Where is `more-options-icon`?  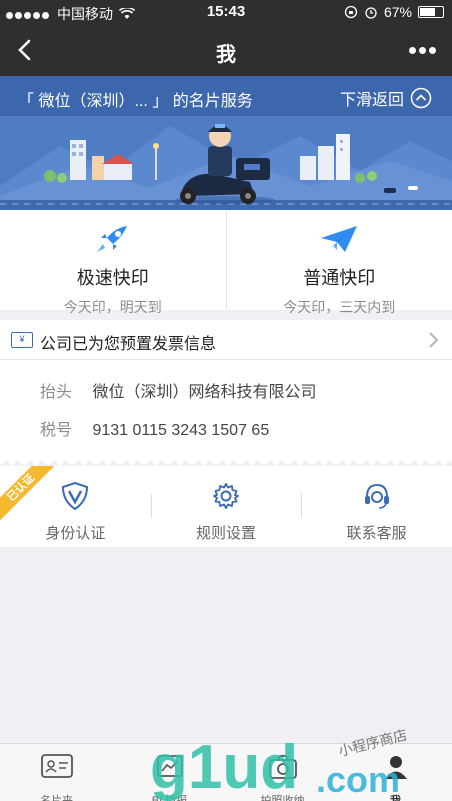 more-options-icon is located at coordinates (422, 50).